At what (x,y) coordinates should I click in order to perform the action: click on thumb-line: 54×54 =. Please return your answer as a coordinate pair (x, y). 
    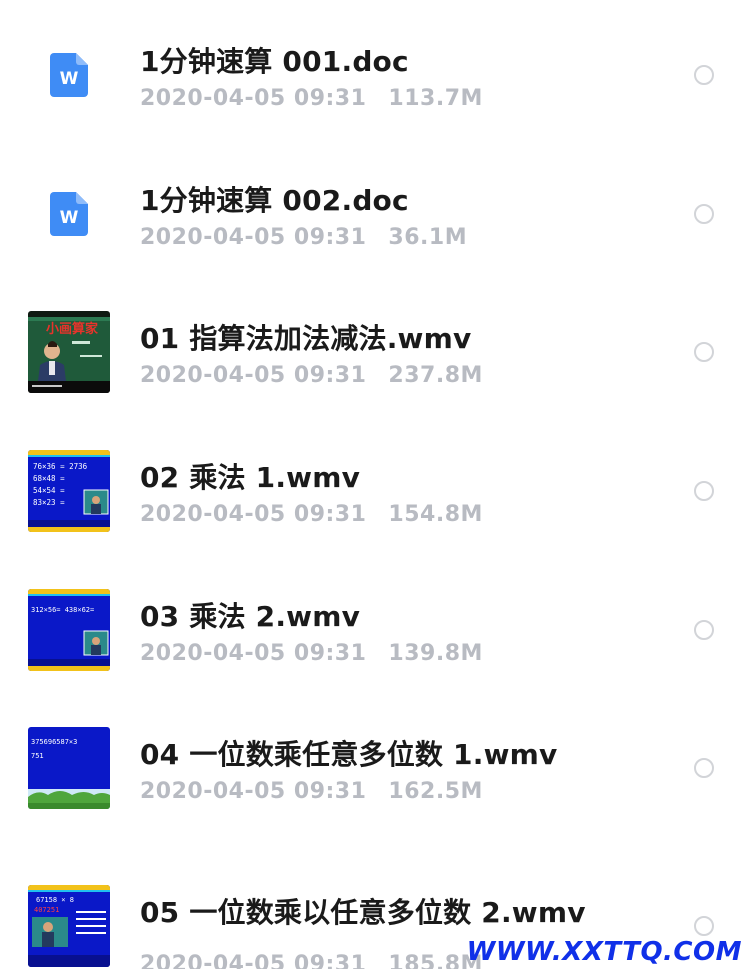
    Looking at the image, I should click on (49, 490).